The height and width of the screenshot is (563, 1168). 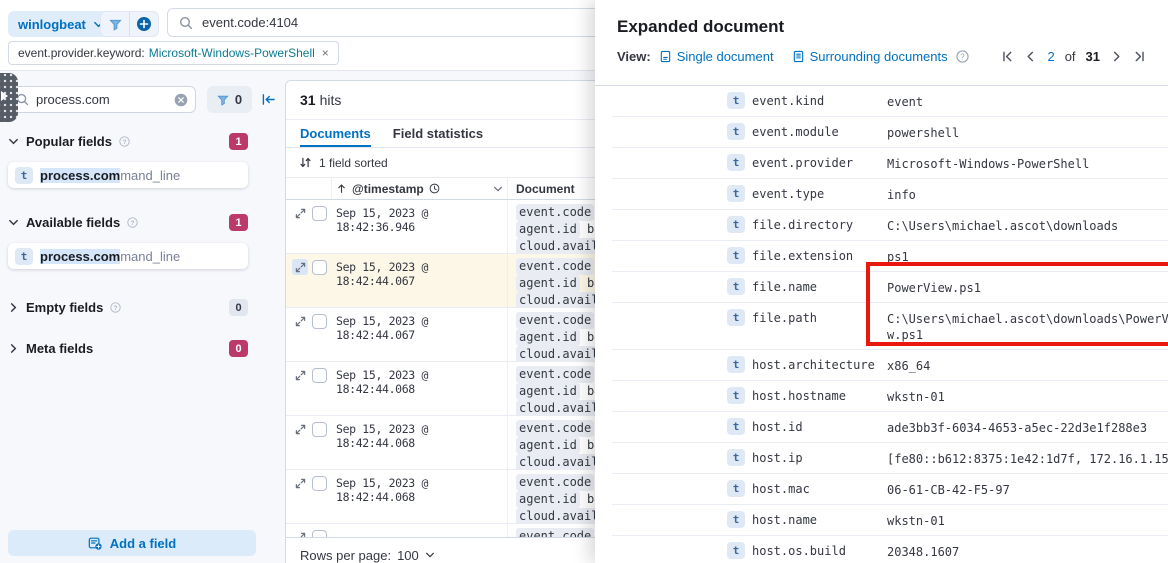 I want to click on add-field-label: Add a field, so click(x=143, y=543).